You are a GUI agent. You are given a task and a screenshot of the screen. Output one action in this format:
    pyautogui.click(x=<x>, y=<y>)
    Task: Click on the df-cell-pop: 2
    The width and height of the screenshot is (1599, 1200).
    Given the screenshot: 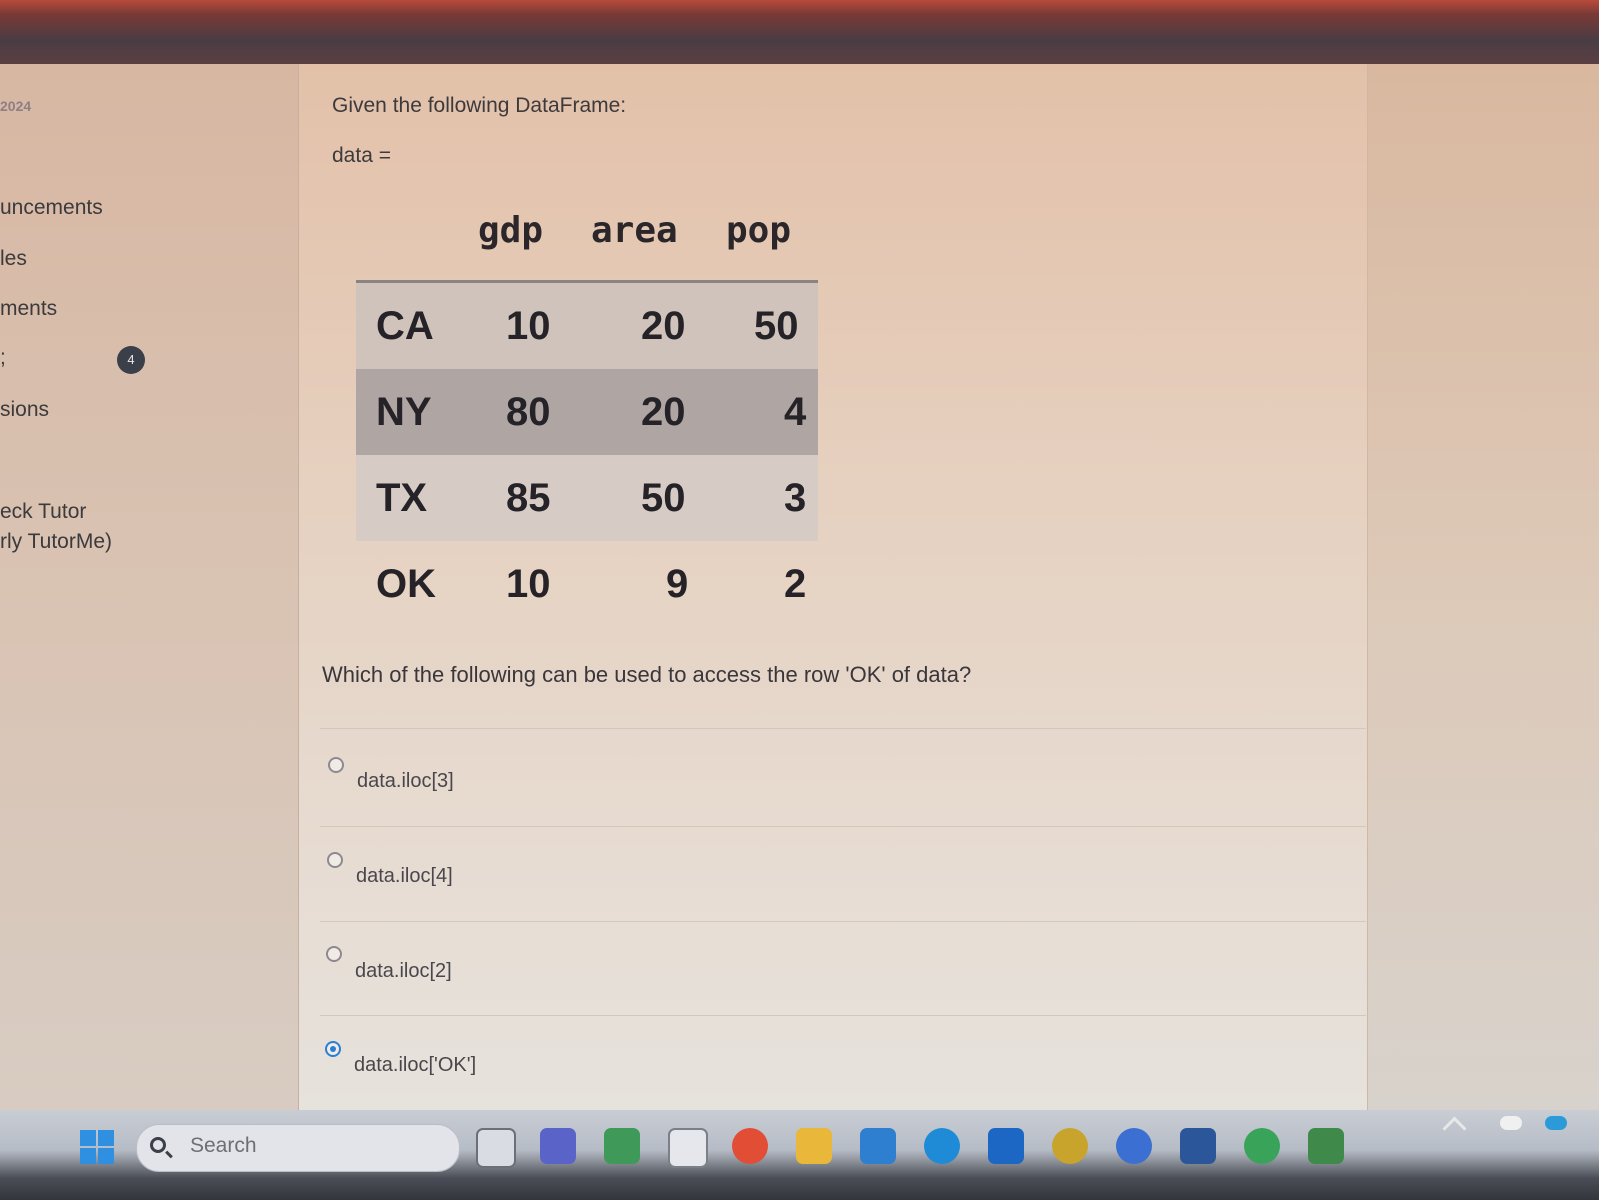 What is the action you would take?
    pyautogui.click(x=795, y=584)
    